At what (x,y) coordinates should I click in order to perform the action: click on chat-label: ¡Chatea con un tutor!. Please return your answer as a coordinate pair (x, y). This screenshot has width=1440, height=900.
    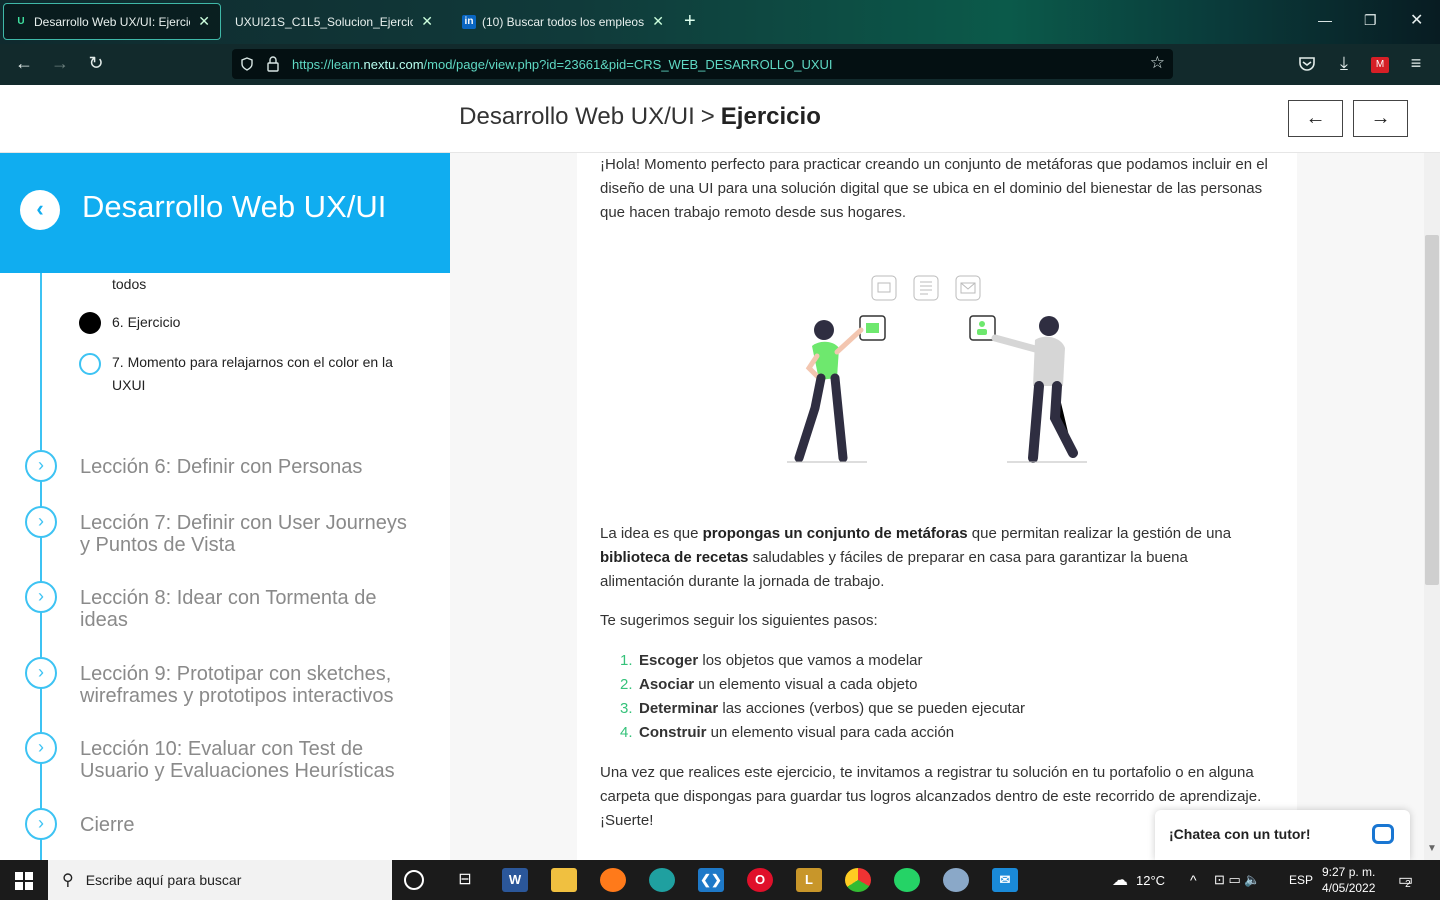
    Looking at the image, I should click on (1240, 834).